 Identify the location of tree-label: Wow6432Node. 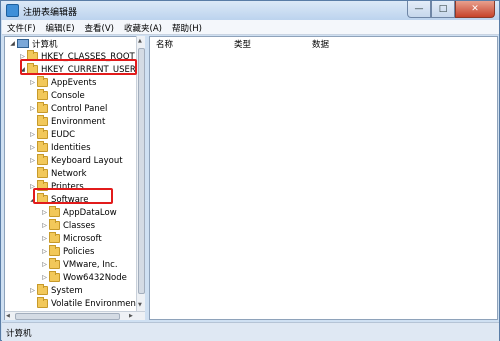
(95, 277).